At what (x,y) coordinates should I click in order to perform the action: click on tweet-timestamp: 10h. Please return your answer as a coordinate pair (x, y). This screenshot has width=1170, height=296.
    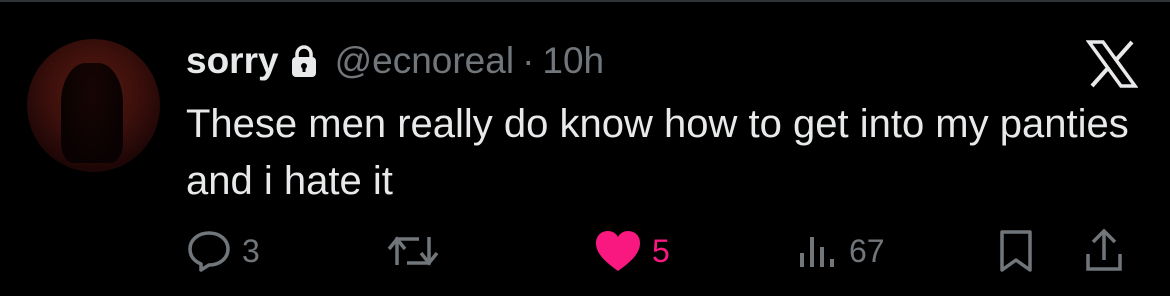
    Looking at the image, I should click on (573, 61).